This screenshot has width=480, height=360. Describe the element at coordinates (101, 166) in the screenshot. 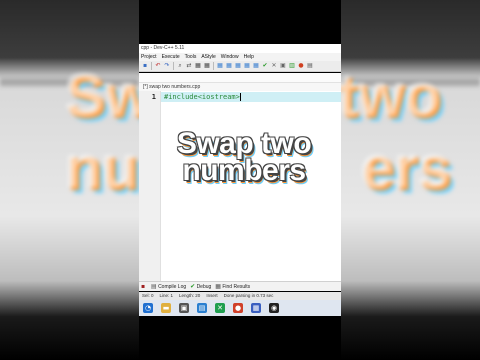

I see `blurred-subtitle-left: nu` at that location.